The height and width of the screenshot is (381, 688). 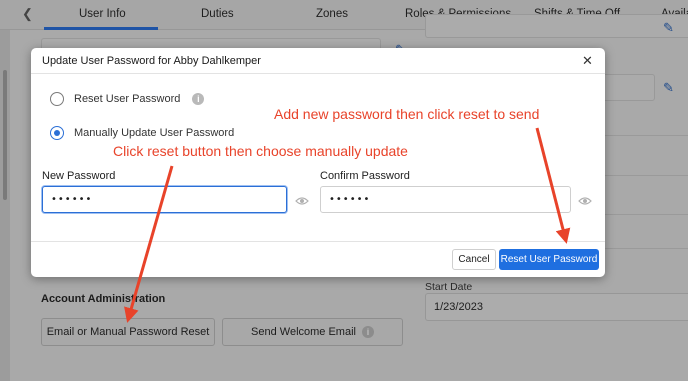 I want to click on tab-zones: Zones, so click(x=332, y=14).